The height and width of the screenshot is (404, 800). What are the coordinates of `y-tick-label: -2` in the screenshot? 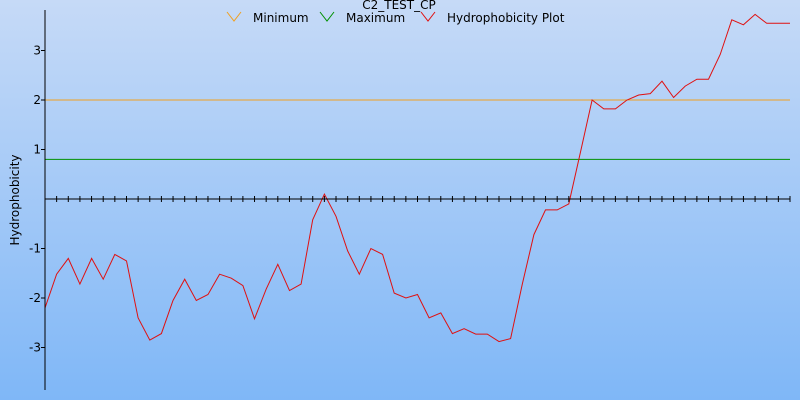 It's located at (35, 298).